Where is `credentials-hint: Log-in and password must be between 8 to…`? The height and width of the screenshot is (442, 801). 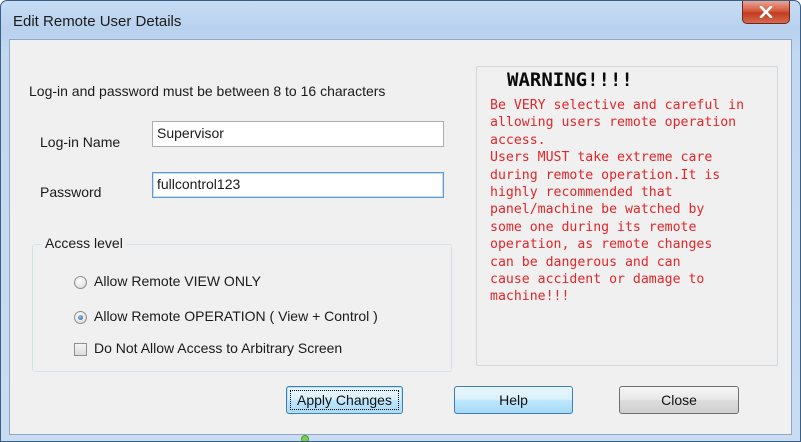 credentials-hint: Log-in and password must be between 8 to… is located at coordinates (207, 91).